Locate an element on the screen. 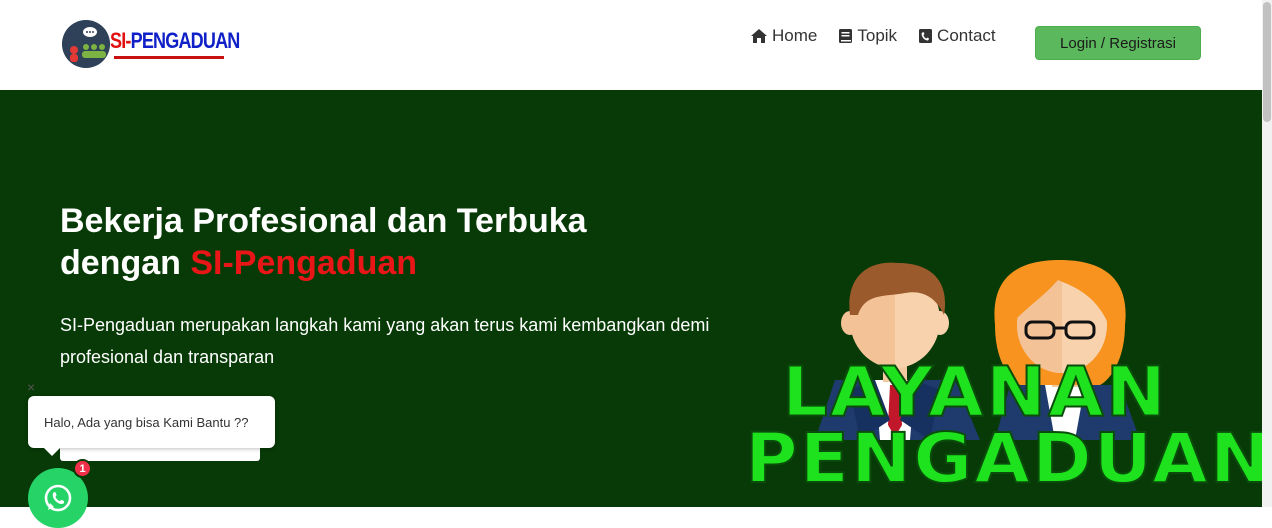 This screenshot has width=1272, height=528. chat-greeting-text: Halo, Ada yang bisa Kami Bantu ?? is located at coordinates (146, 422).